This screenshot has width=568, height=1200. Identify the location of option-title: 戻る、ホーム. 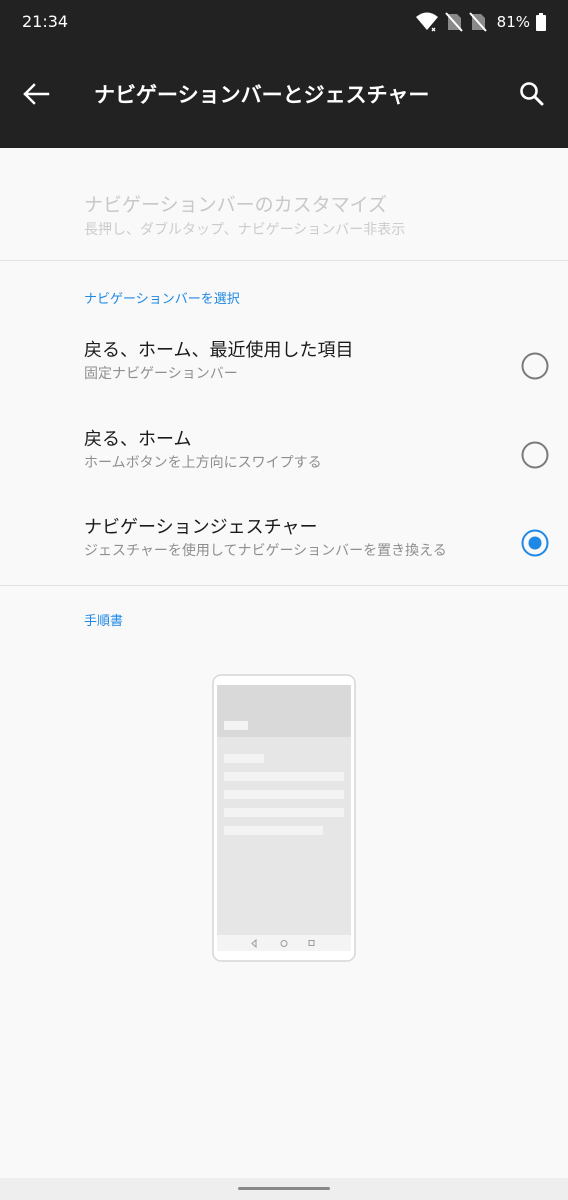
(138, 439).